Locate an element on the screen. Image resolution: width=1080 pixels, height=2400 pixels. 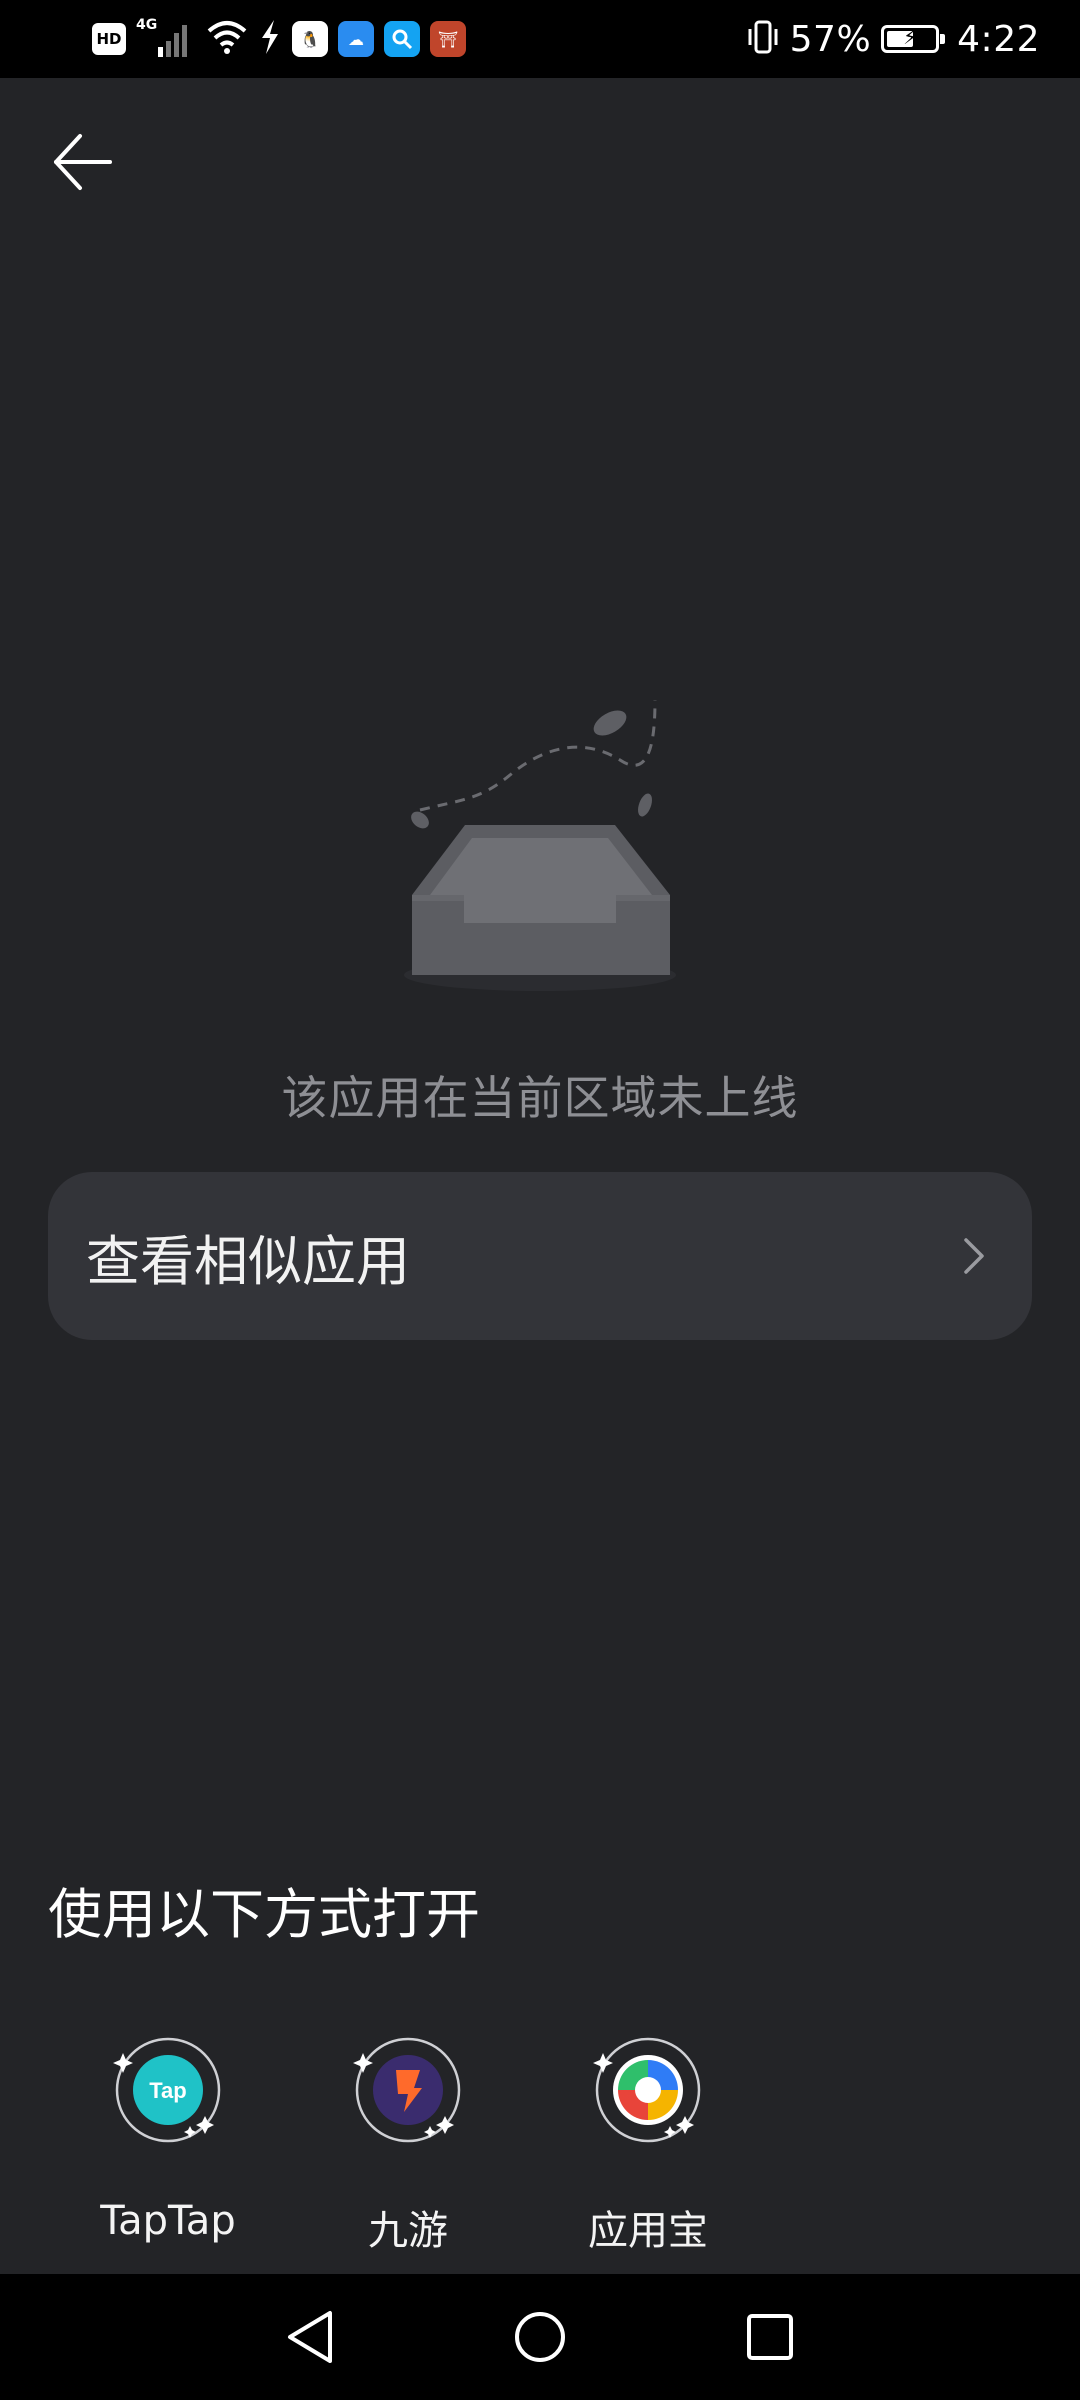
open-with-app-list: Tap TapTap 九游 应用宝 is located at coordinates (408, 2143).